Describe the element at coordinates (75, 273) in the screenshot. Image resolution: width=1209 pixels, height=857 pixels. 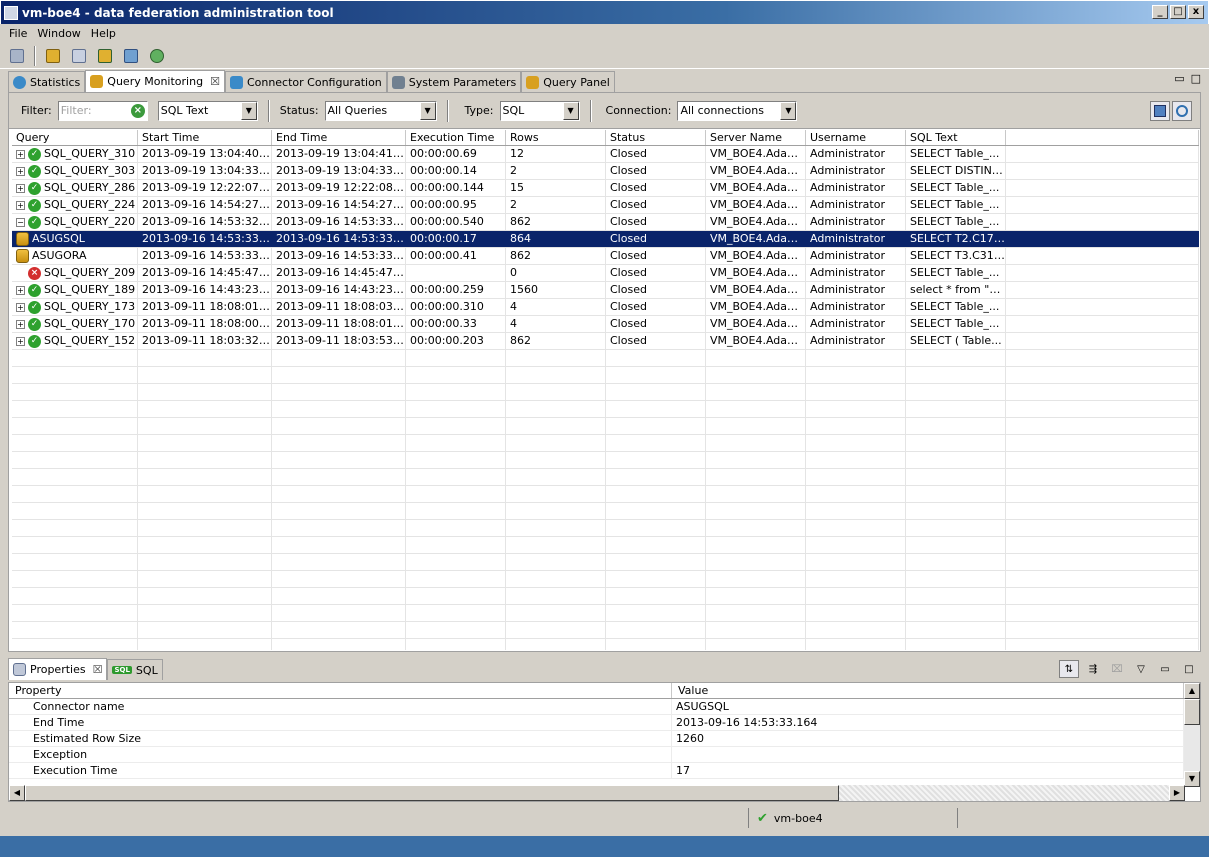
I see `query-cell: × SQL_QUERY_209` at that location.